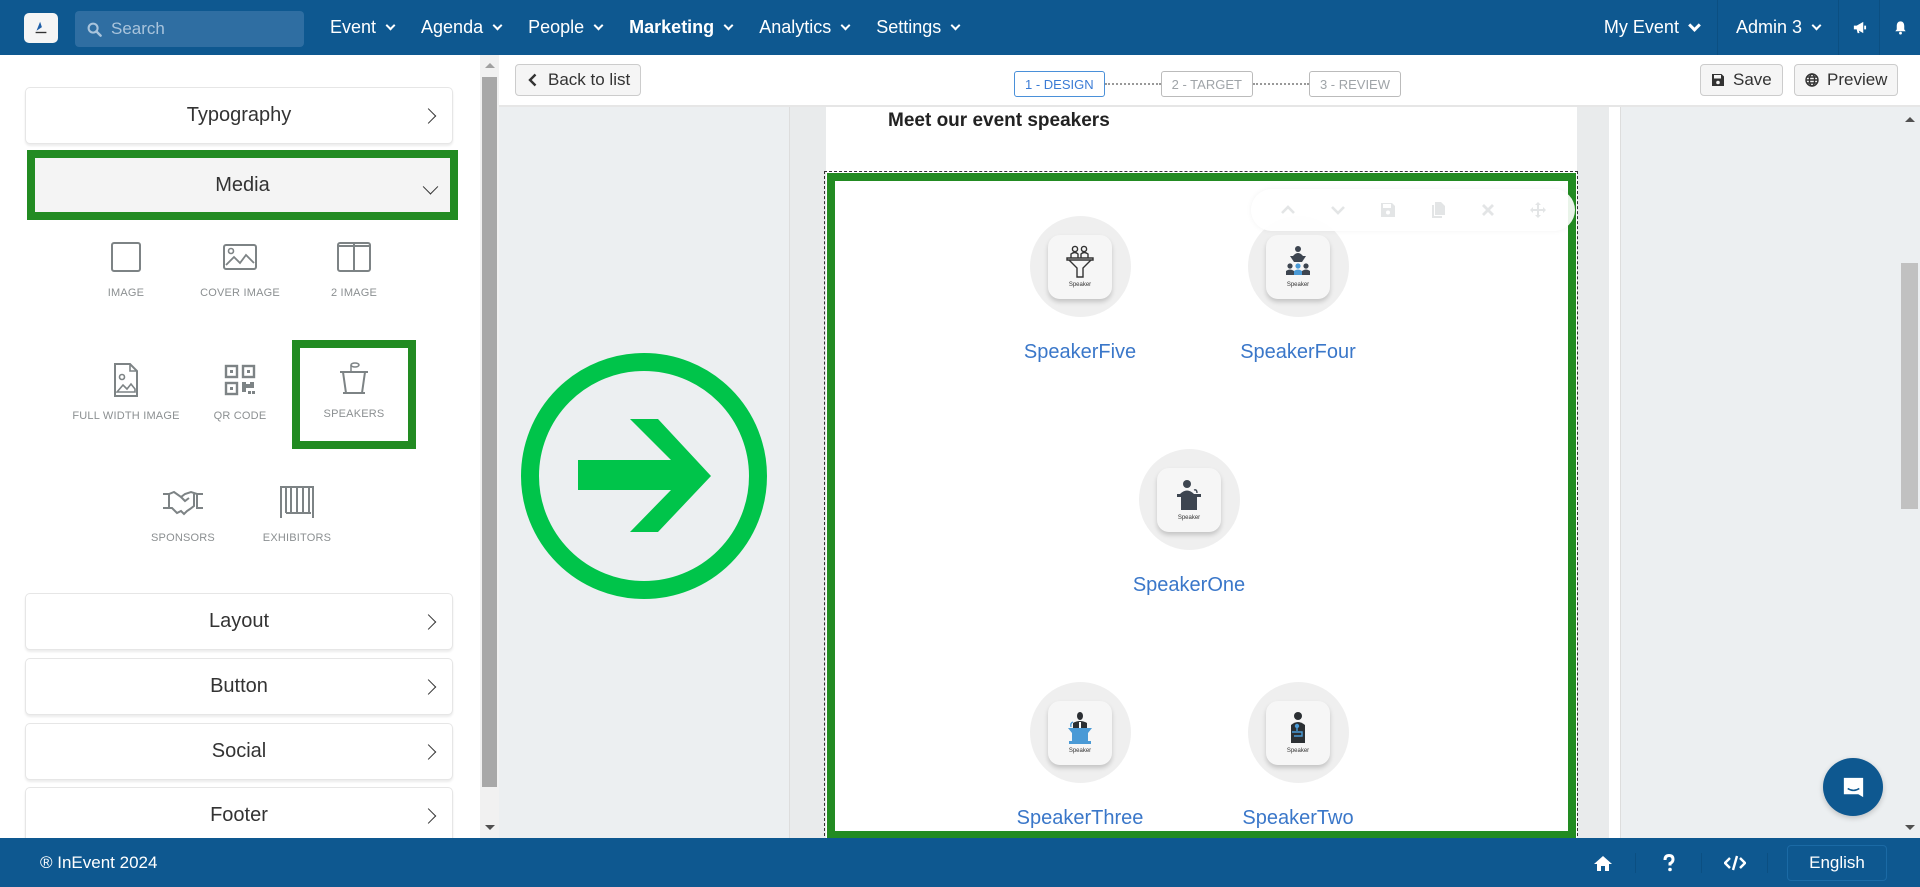  Describe the element at coordinates (1059, 84) in the screenshot. I see `step-design: 1 - DESIGN` at that location.